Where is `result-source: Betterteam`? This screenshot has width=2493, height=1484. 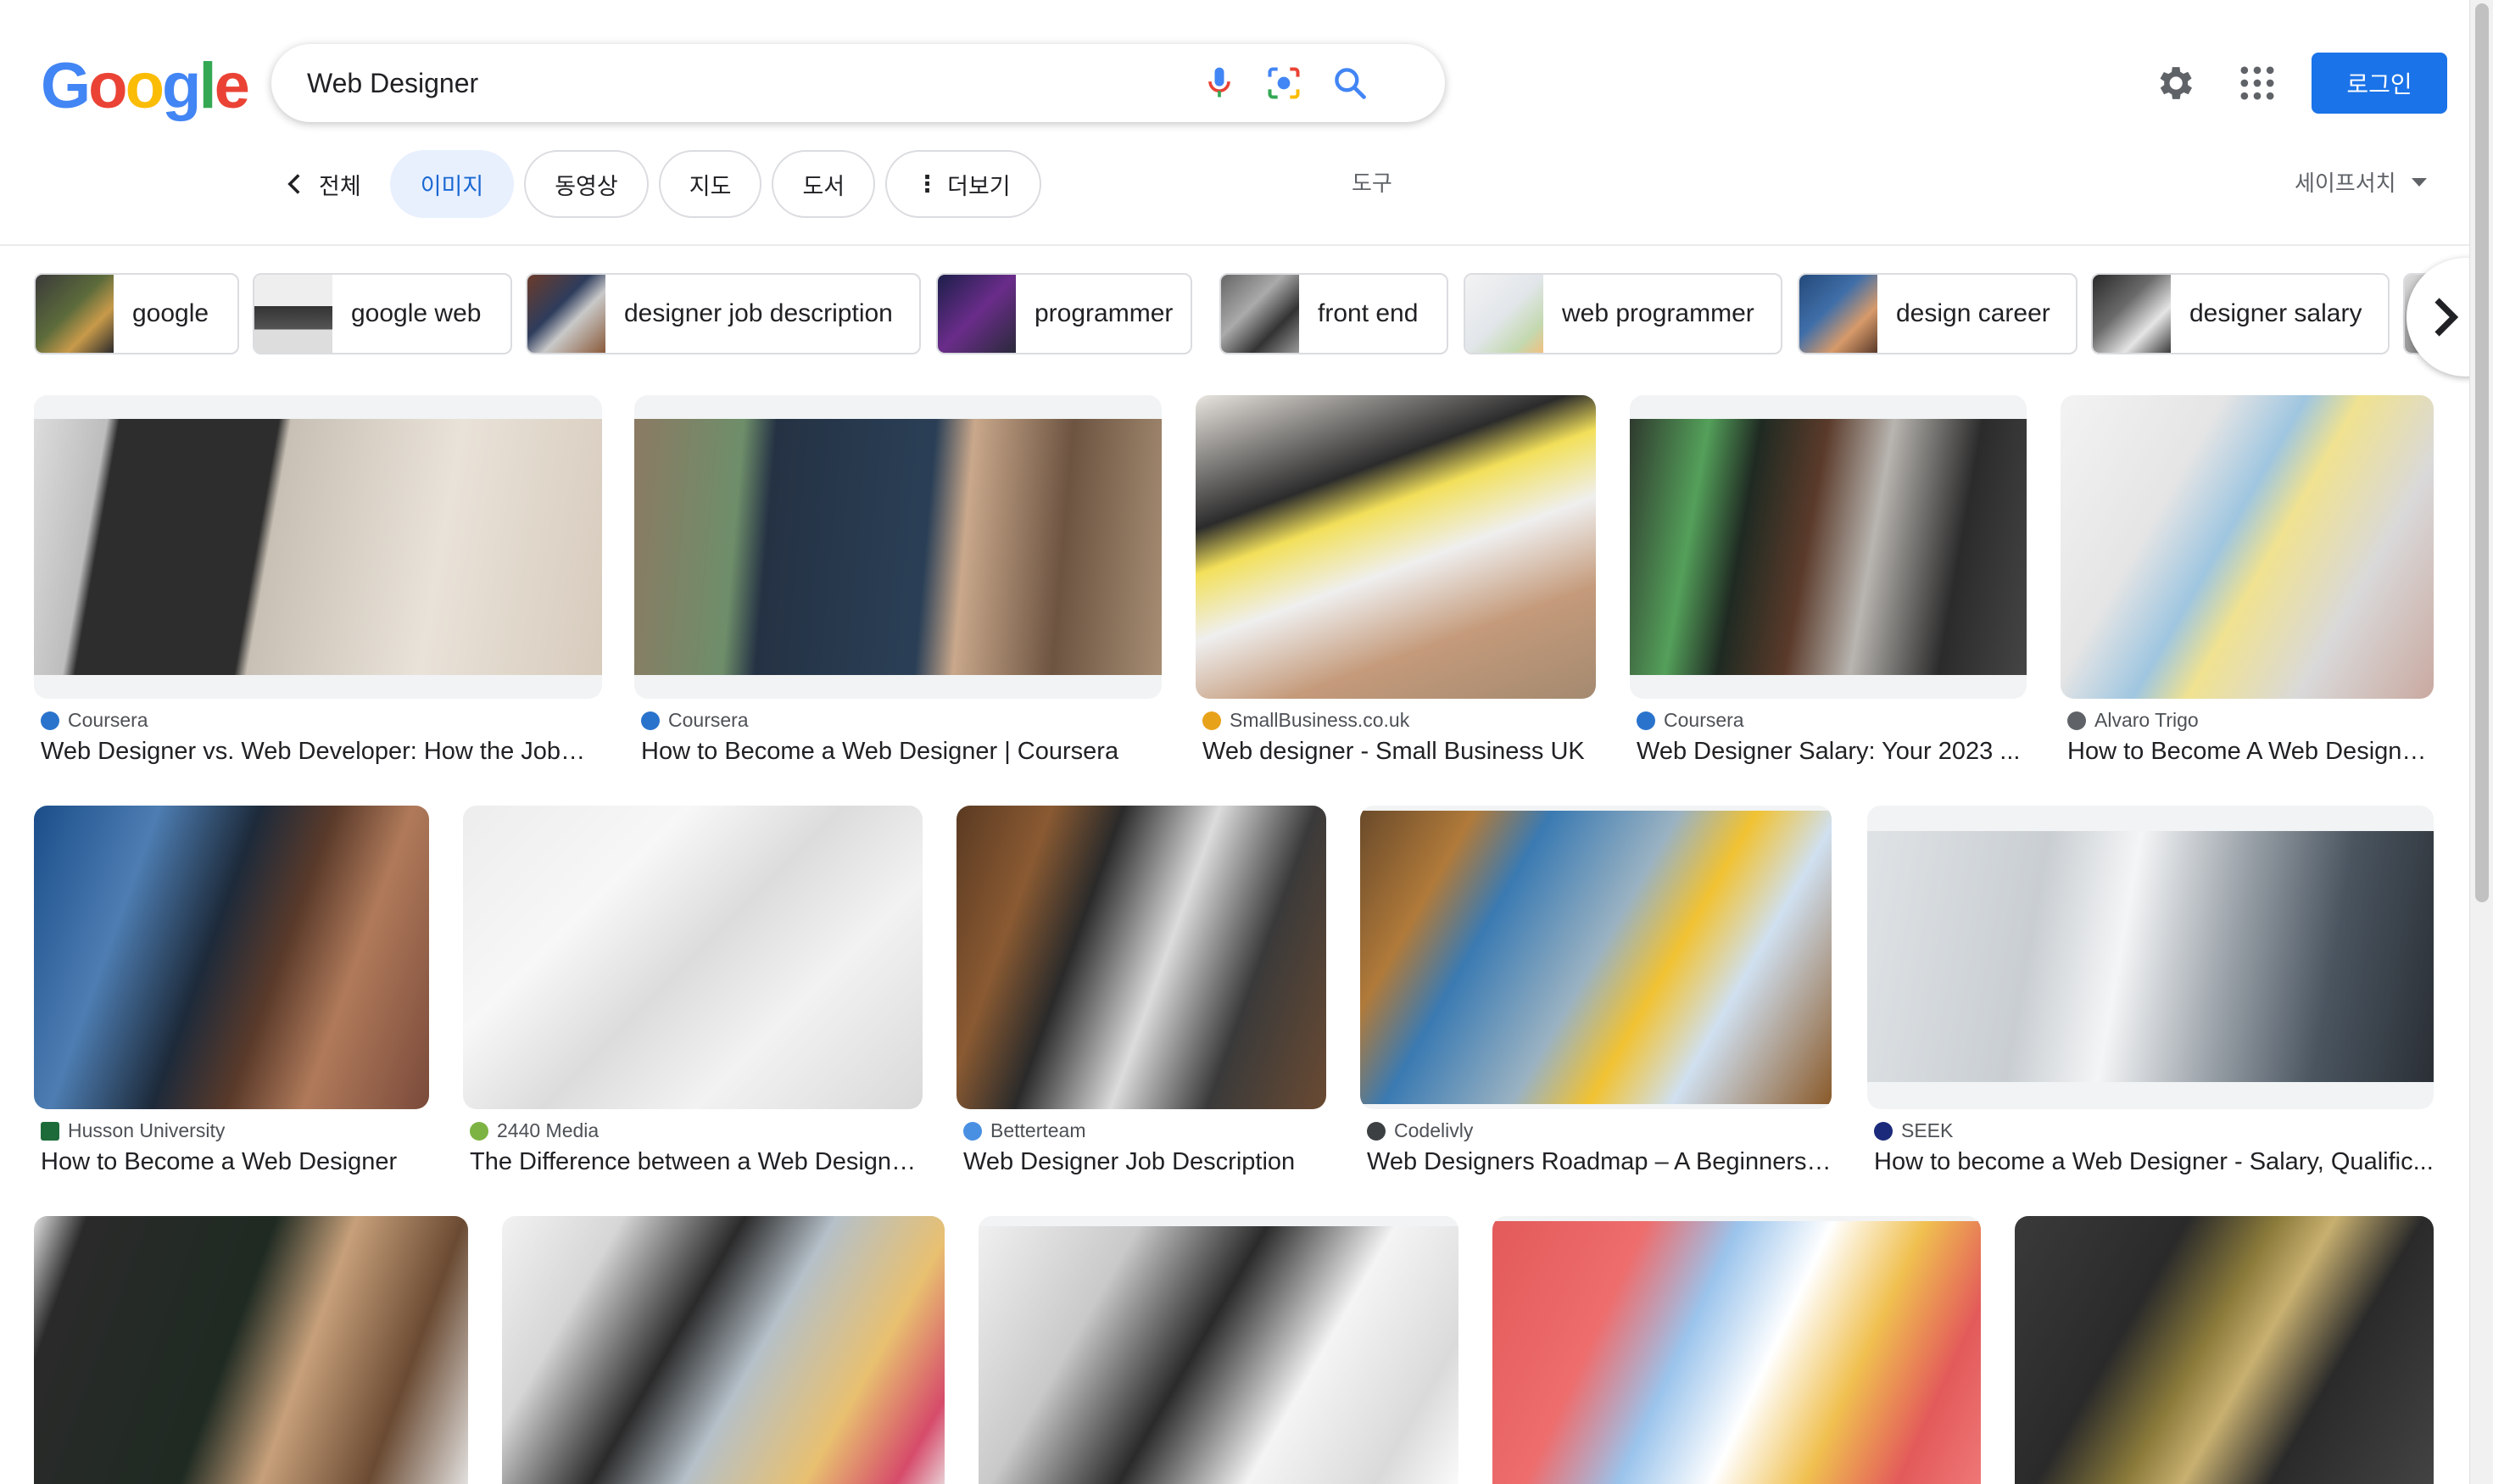
result-source: Betterteam is located at coordinates (1024, 1131).